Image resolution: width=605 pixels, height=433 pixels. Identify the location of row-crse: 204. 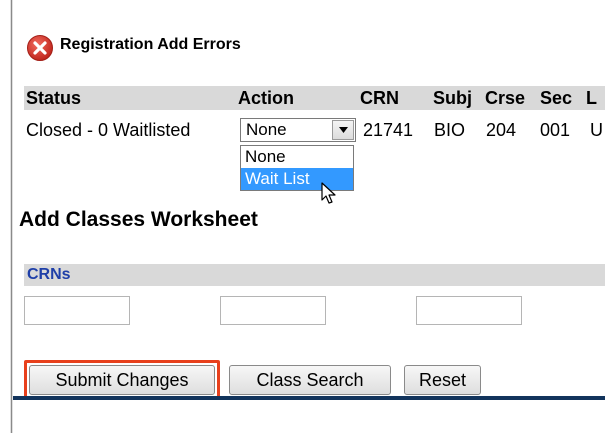
(501, 130).